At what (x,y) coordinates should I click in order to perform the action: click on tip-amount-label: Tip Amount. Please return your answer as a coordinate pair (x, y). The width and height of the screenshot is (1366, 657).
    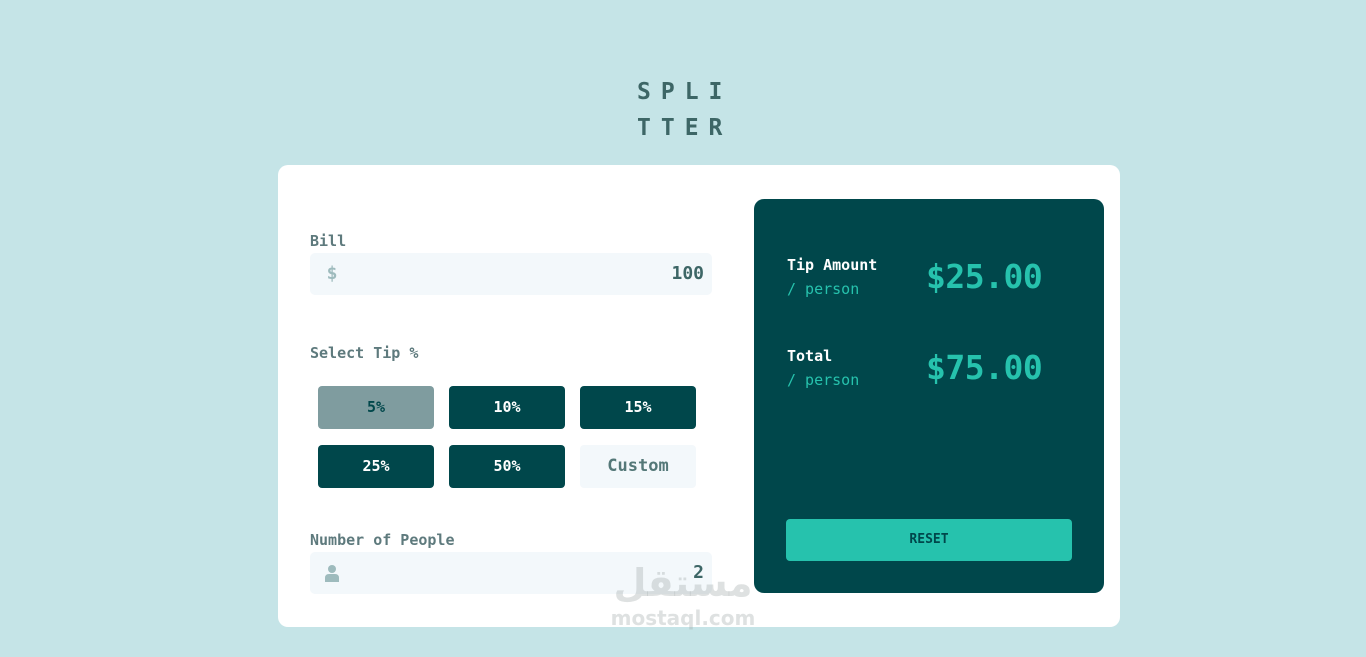
    Looking at the image, I should click on (832, 265).